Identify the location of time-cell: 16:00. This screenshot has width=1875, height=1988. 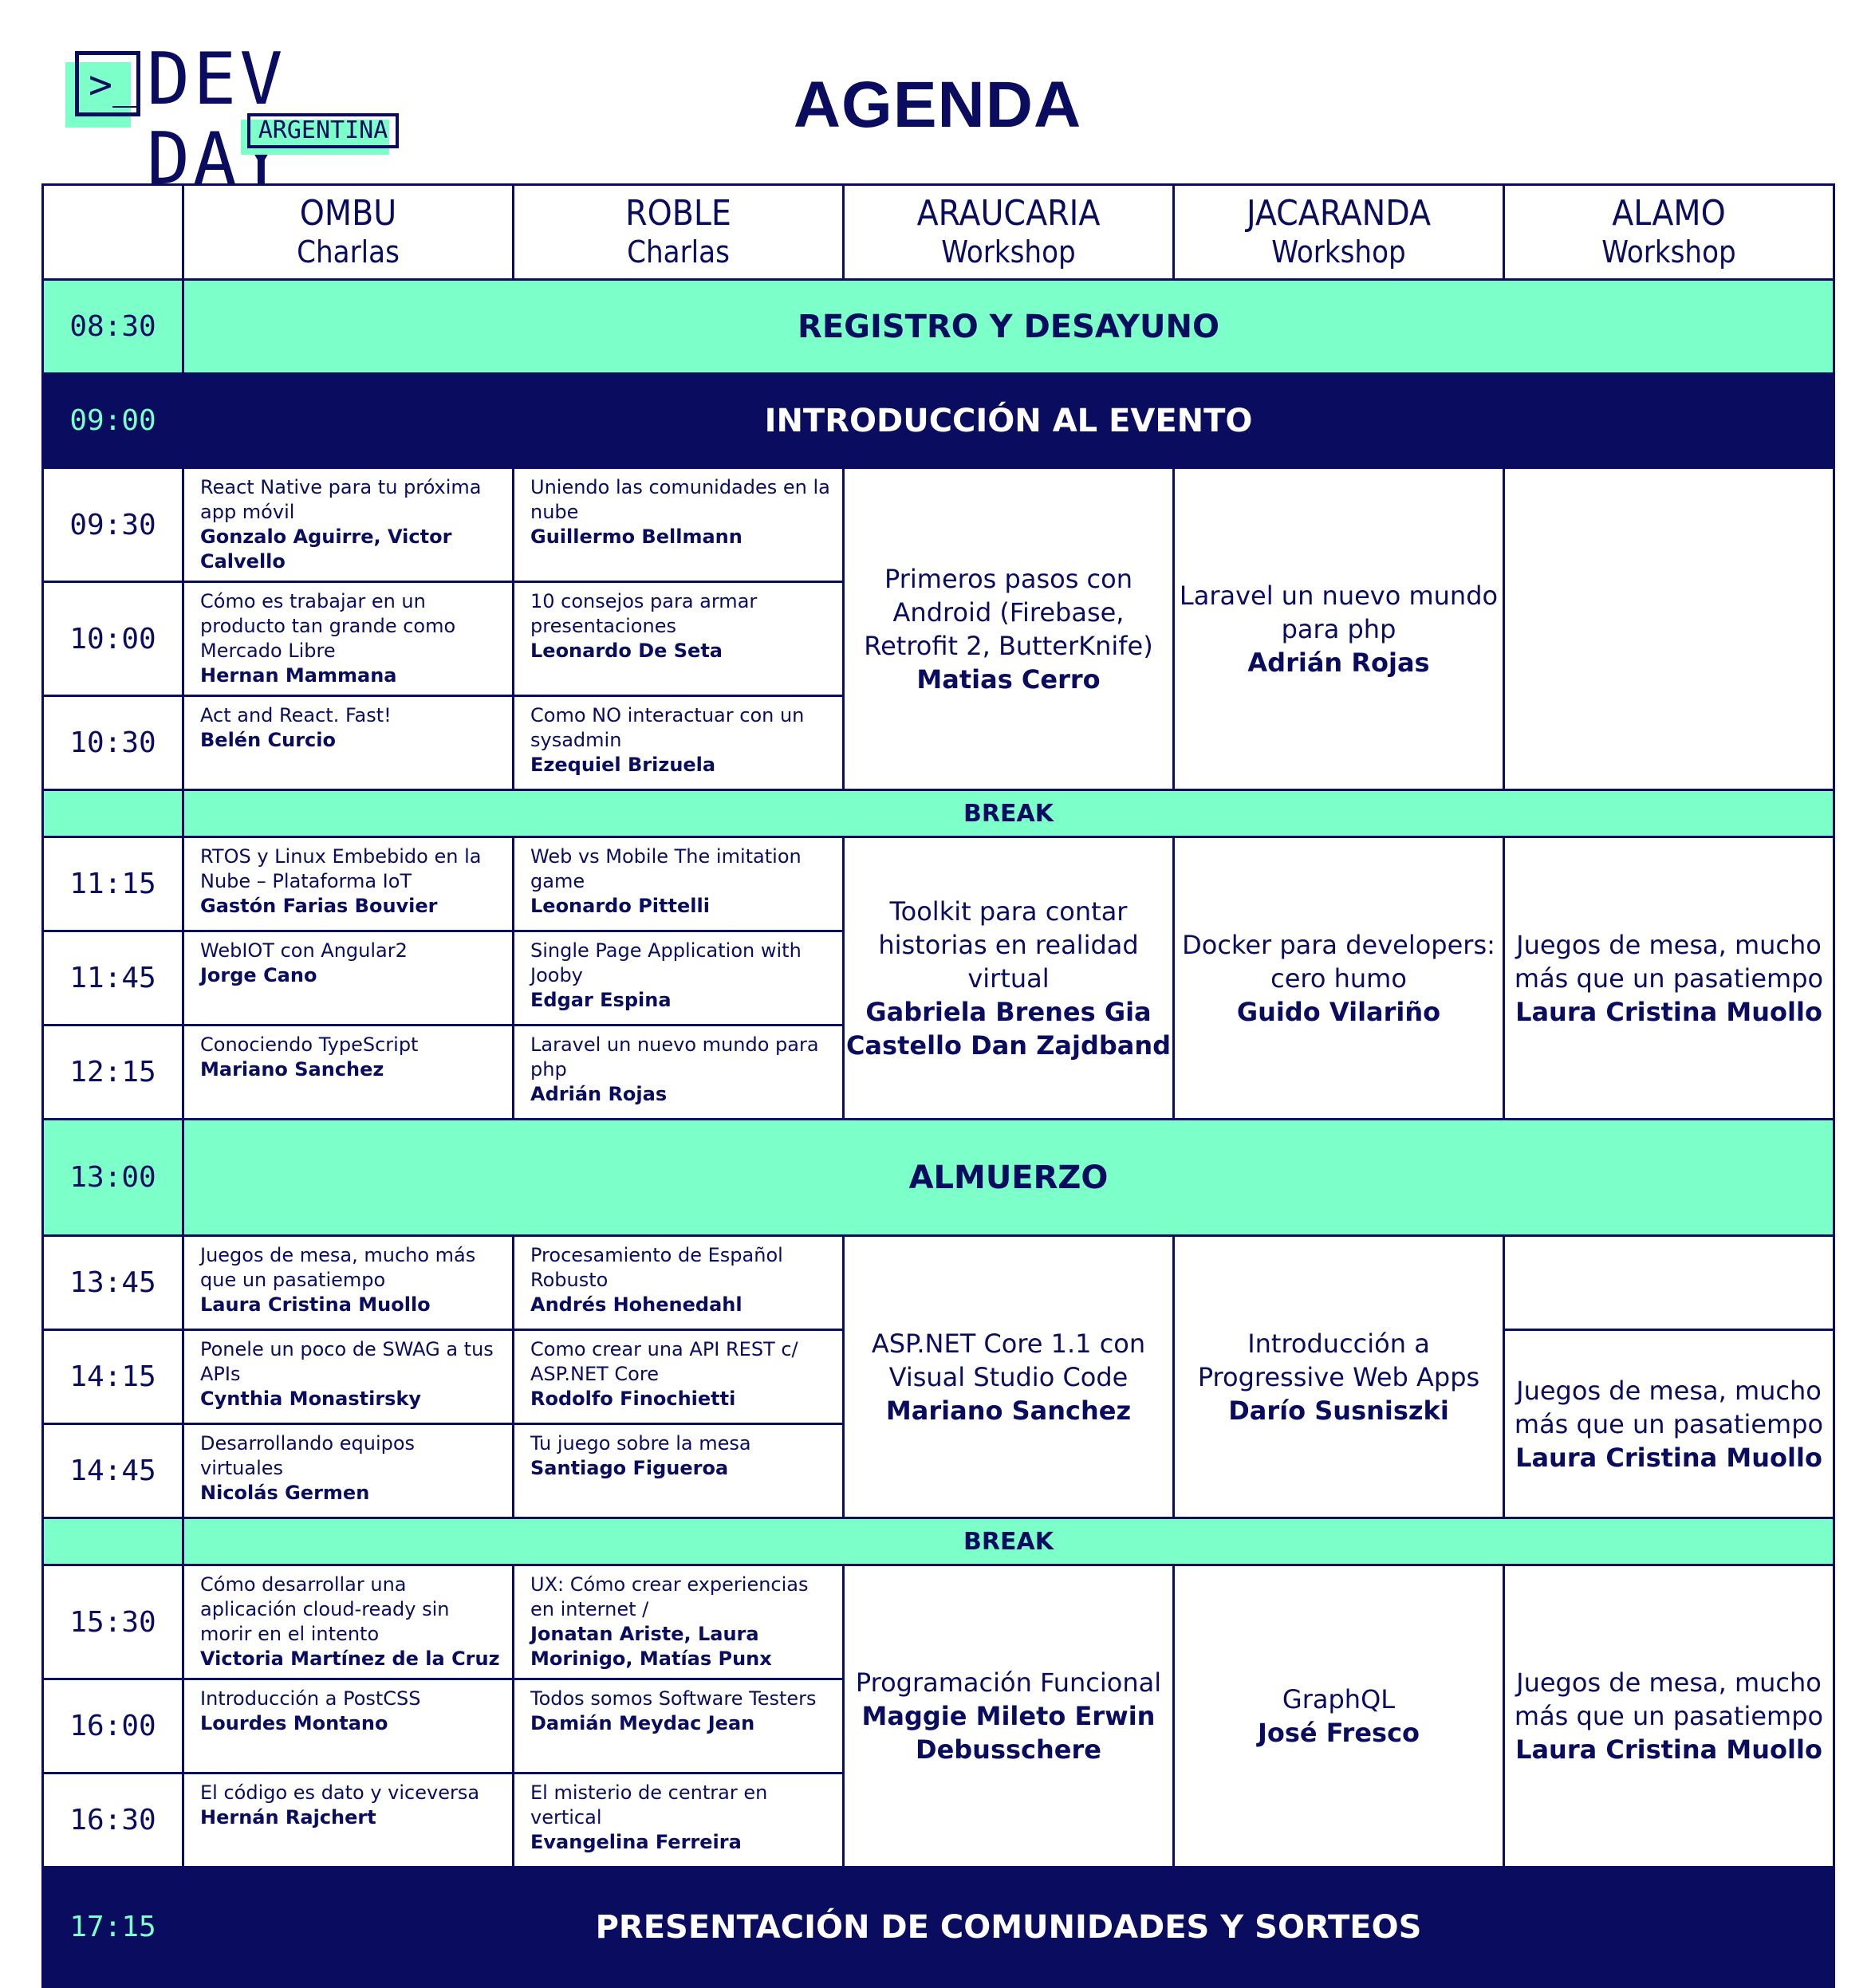
(112, 1726).